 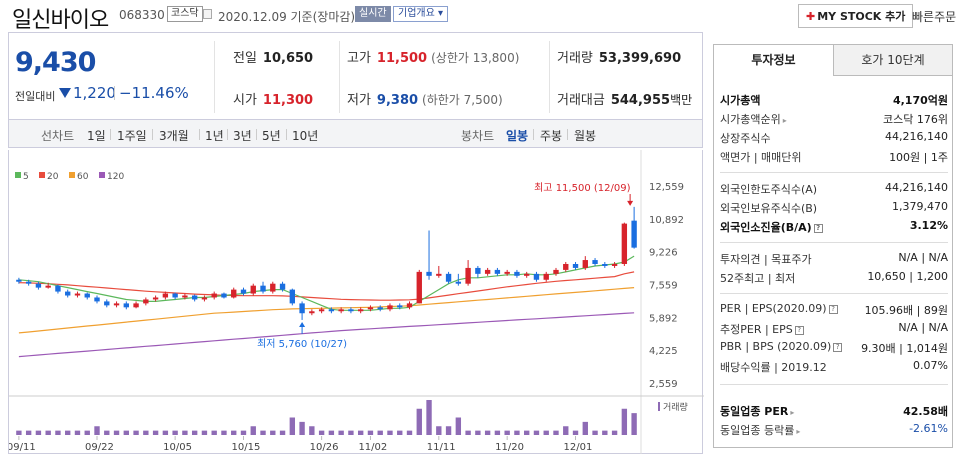 What do you see at coordinates (630, 203) in the screenshot?
I see `high-arrow-head` at bounding box center [630, 203].